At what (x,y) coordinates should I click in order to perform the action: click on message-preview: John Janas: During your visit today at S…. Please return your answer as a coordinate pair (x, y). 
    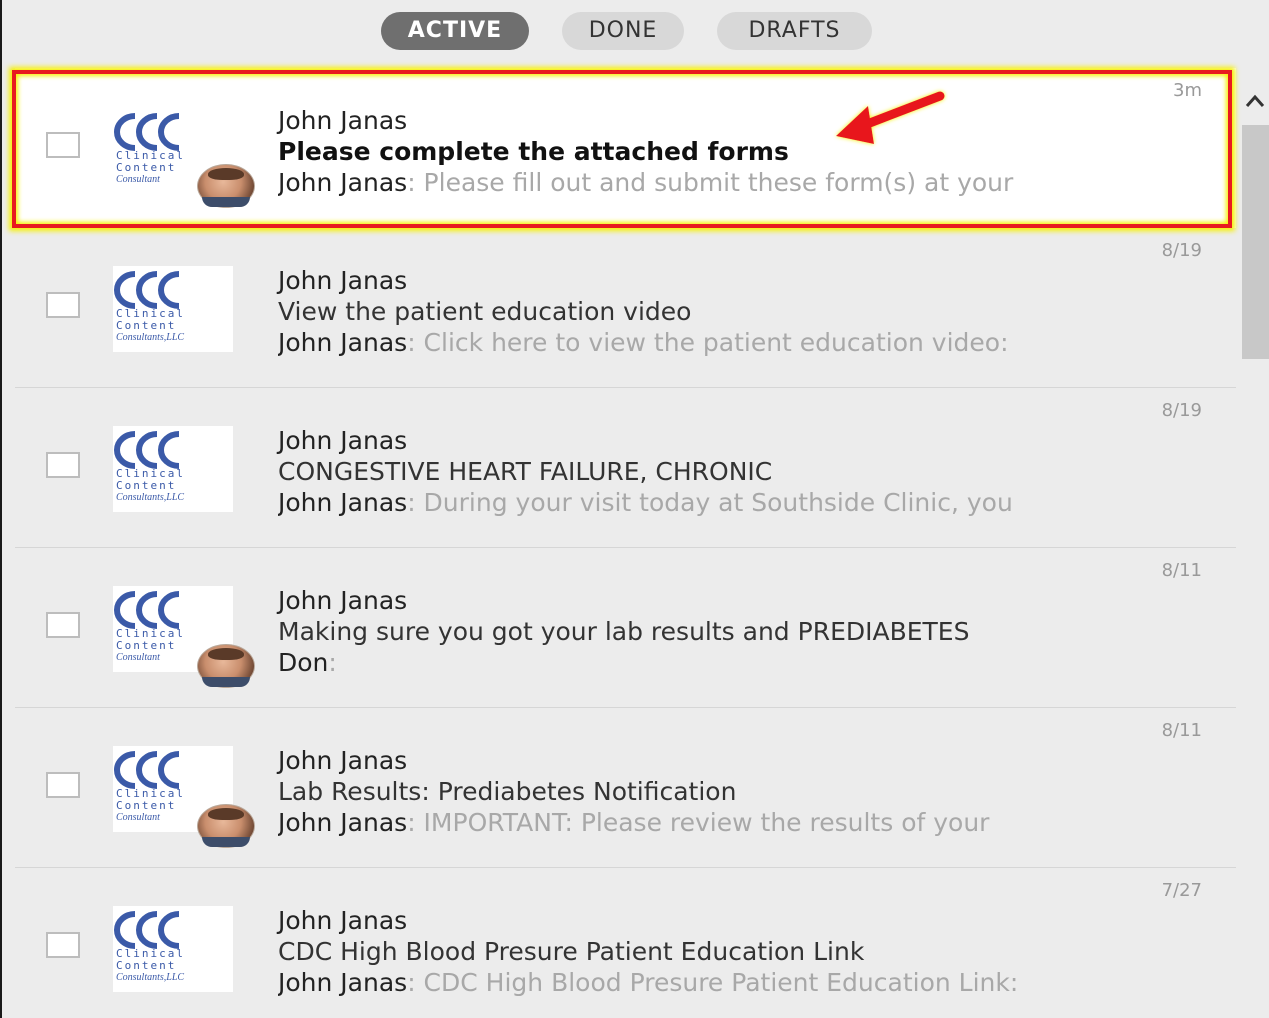
    Looking at the image, I should click on (645, 502).